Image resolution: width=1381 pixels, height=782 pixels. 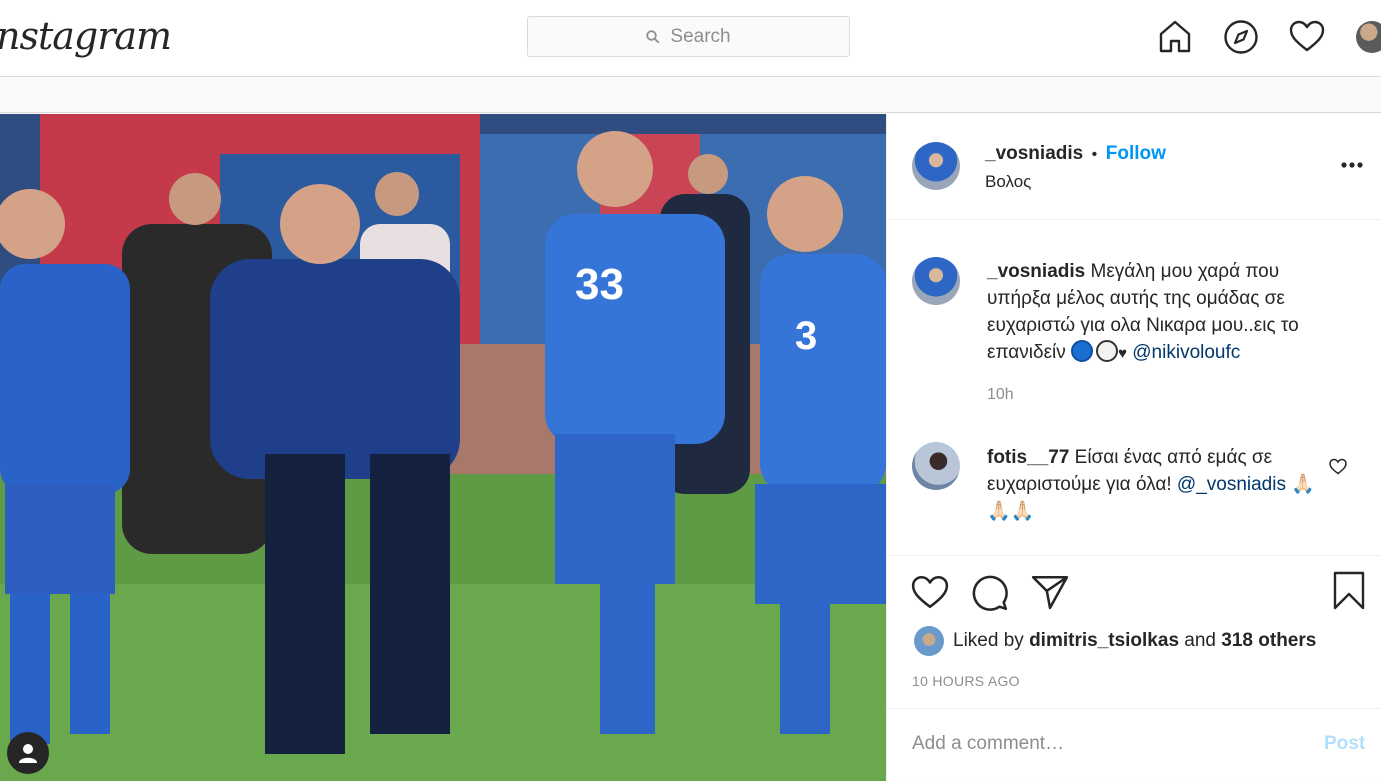 I want to click on add-comment-bar: Add a comment… Post, so click(x=1134, y=745).